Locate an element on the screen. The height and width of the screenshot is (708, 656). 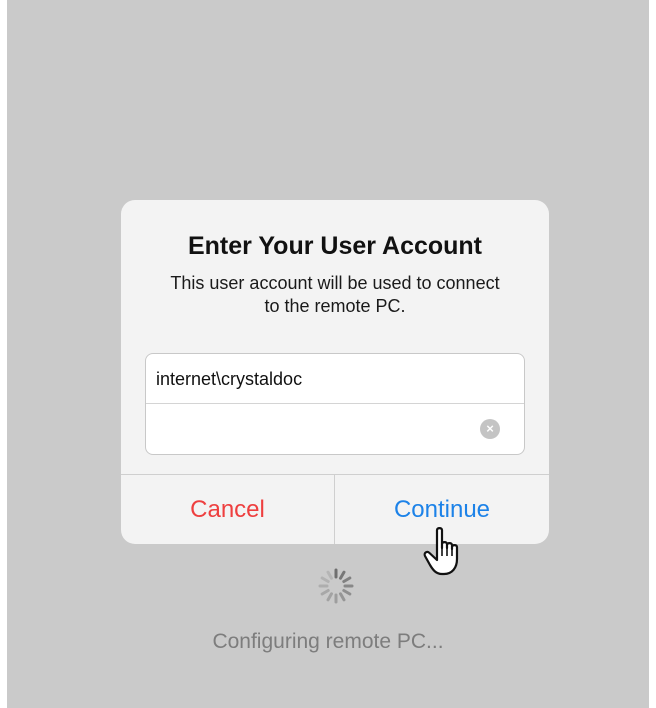
username-input is located at coordinates (321, 379).